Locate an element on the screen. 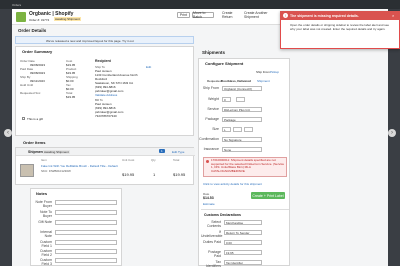 The image size is (400, 268). note-from-buyer-field is located at coordinates (86, 202).